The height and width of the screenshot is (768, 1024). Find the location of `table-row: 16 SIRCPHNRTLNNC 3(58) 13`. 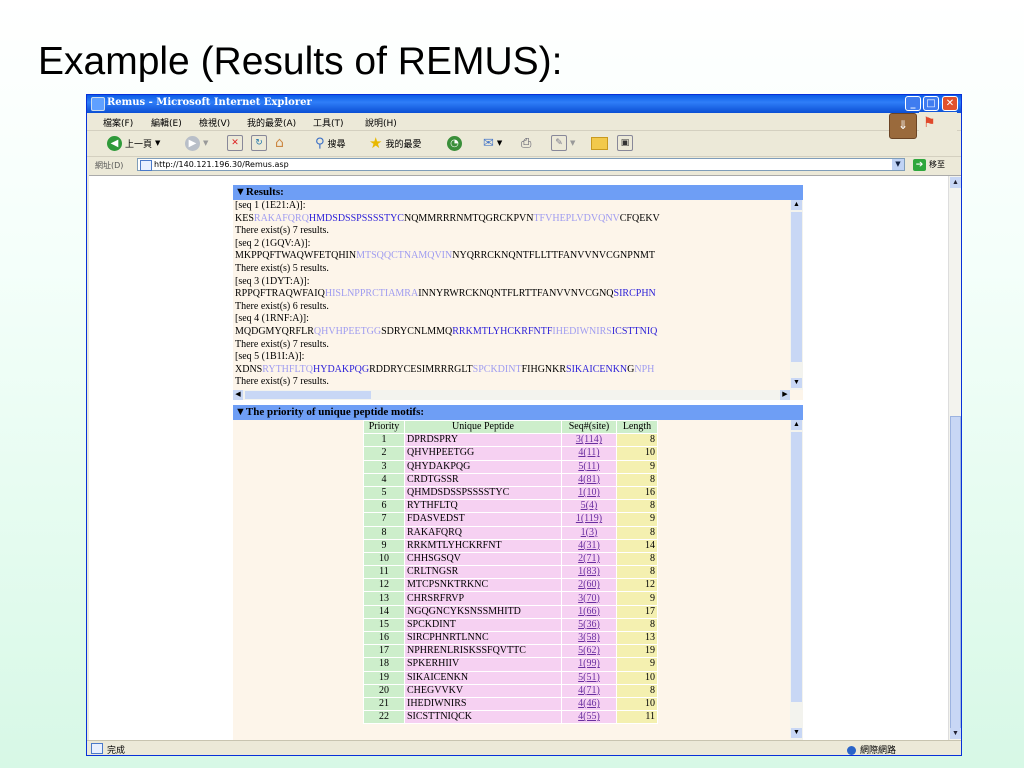

table-row: 16 SIRCPHNRTLNNC 3(58) 13 is located at coordinates (510, 638).